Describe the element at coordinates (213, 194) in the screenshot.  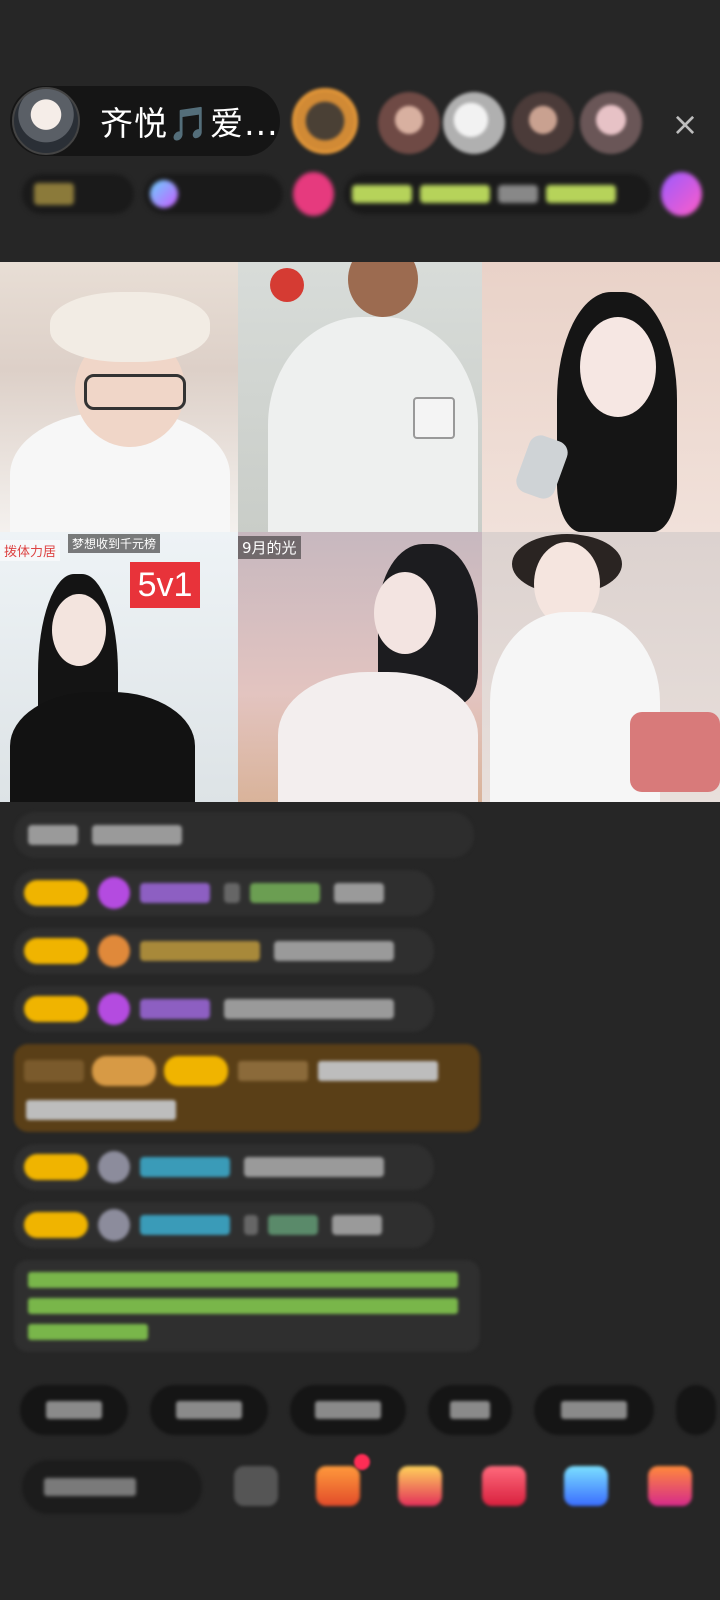
I see `popularity-chip` at that location.